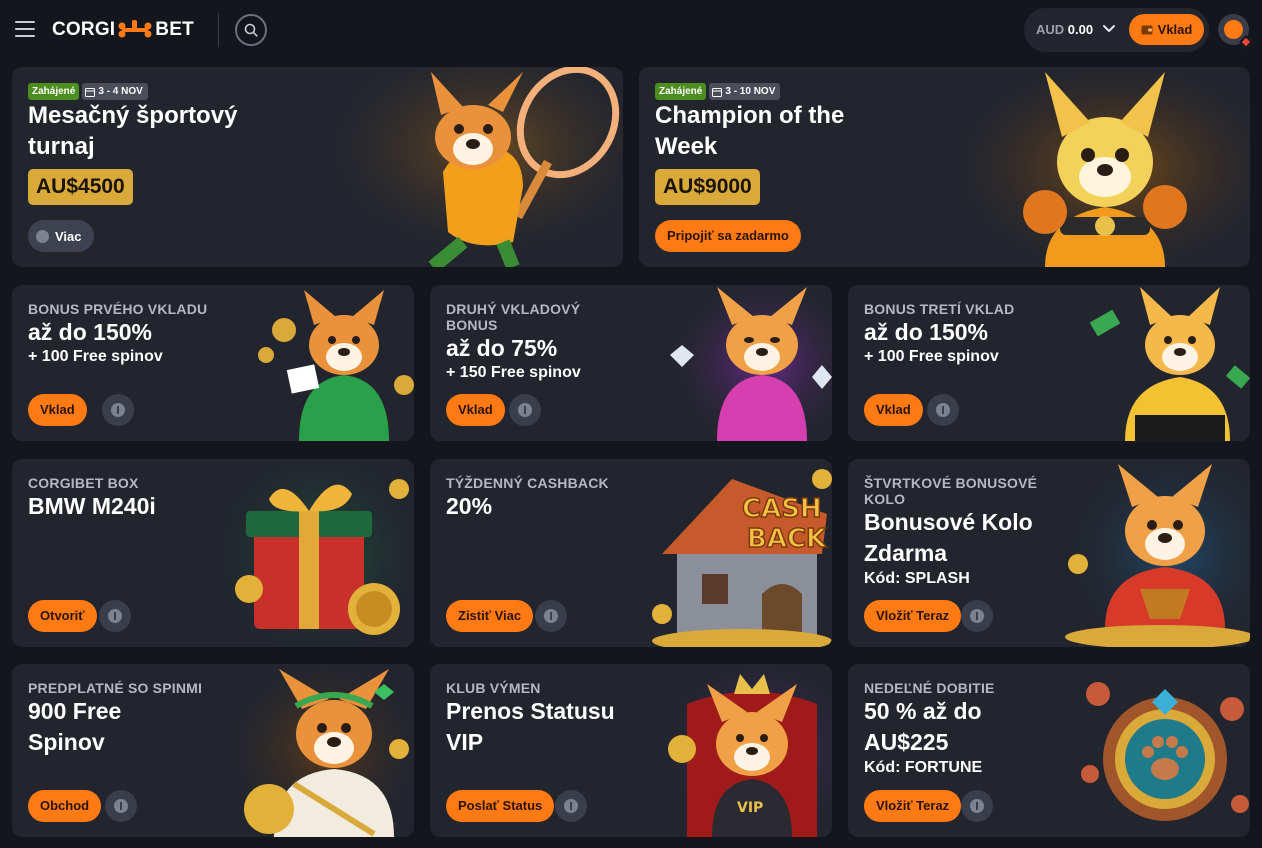  Describe the element at coordinates (631, 30) in the screenshot. I see `top-header: CORGI BET AUD 0.00 Vklad` at that location.